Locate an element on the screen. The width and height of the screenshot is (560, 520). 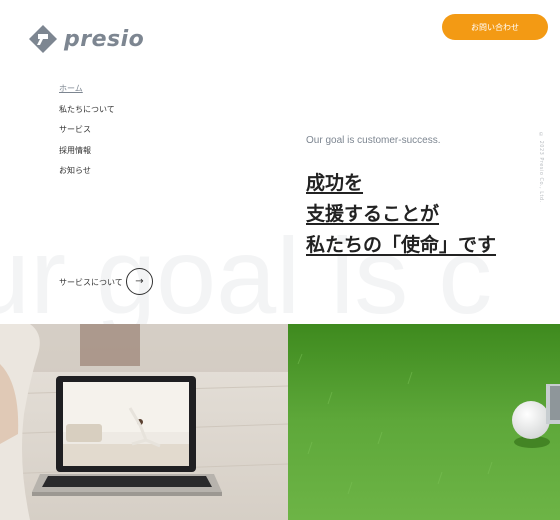
nav-item-home: ホーム is located at coordinates (87, 94).